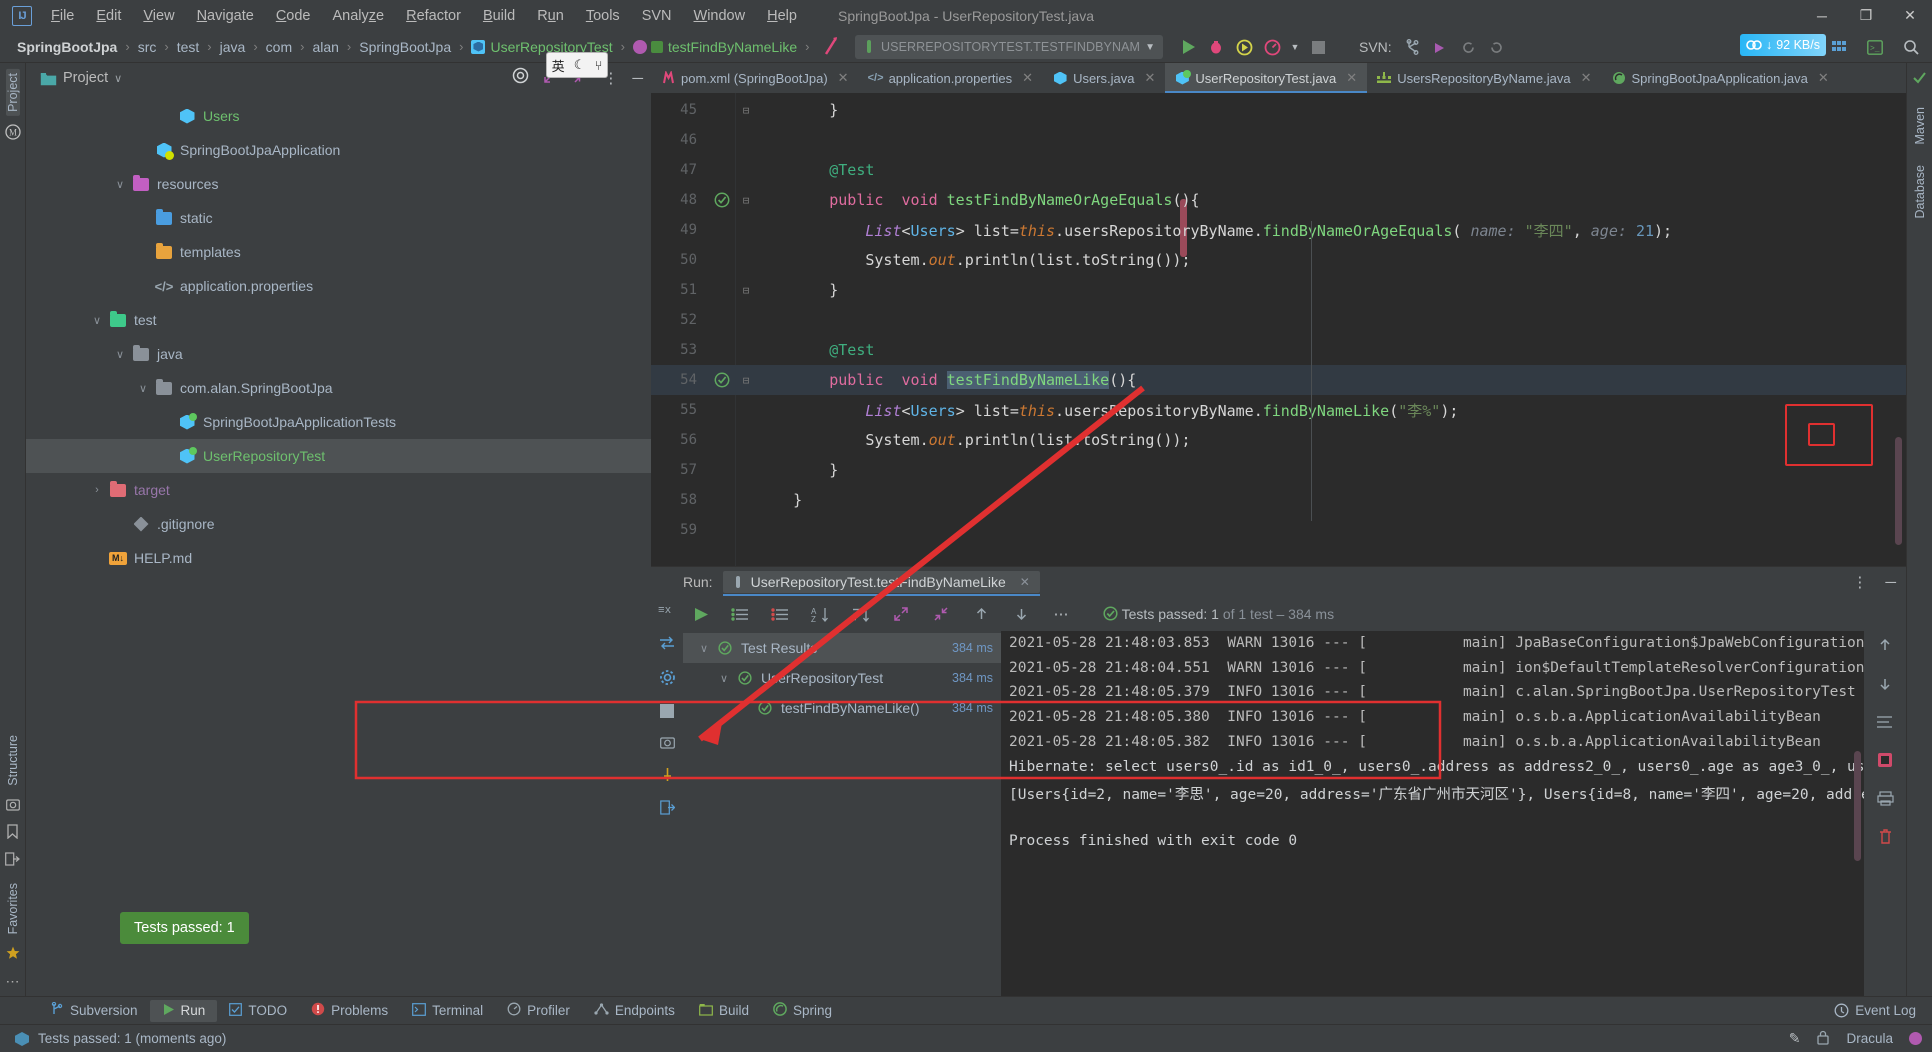 This screenshot has width=1932, height=1052. Describe the element at coordinates (1910, 15) in the screenshot. I see `close-button: ✕` at that location.